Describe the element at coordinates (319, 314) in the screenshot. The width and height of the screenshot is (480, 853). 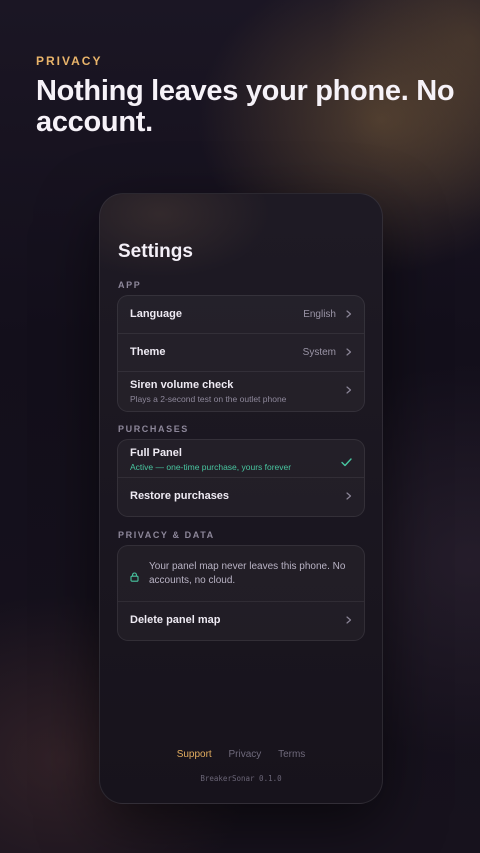
I see `row-value: English` at that location.